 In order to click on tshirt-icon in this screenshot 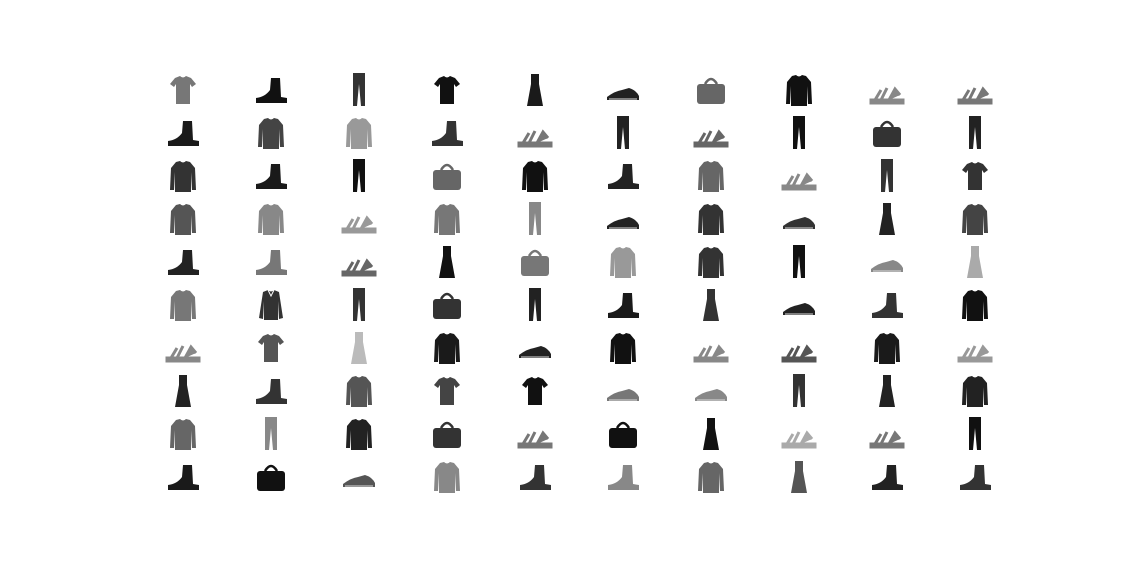, I will do `click(271, 348)`.